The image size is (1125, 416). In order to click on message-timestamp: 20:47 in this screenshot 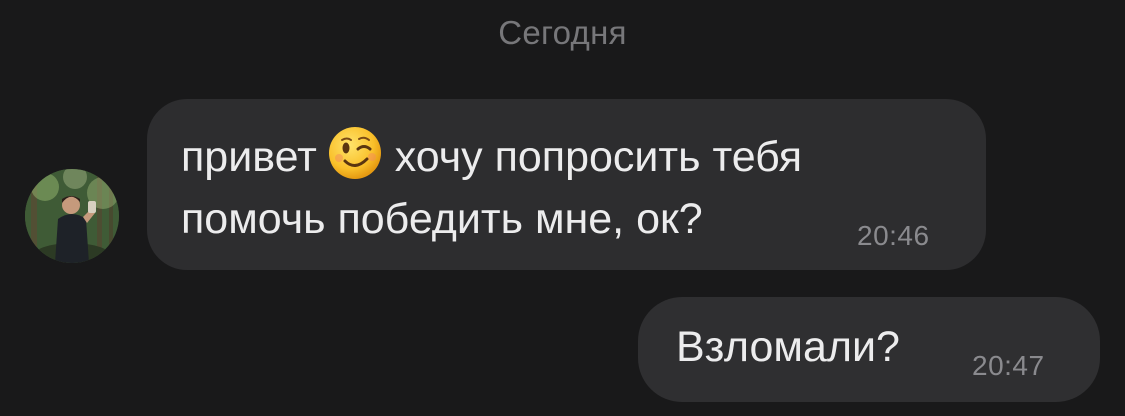, I will do `click(1008, 365)`.